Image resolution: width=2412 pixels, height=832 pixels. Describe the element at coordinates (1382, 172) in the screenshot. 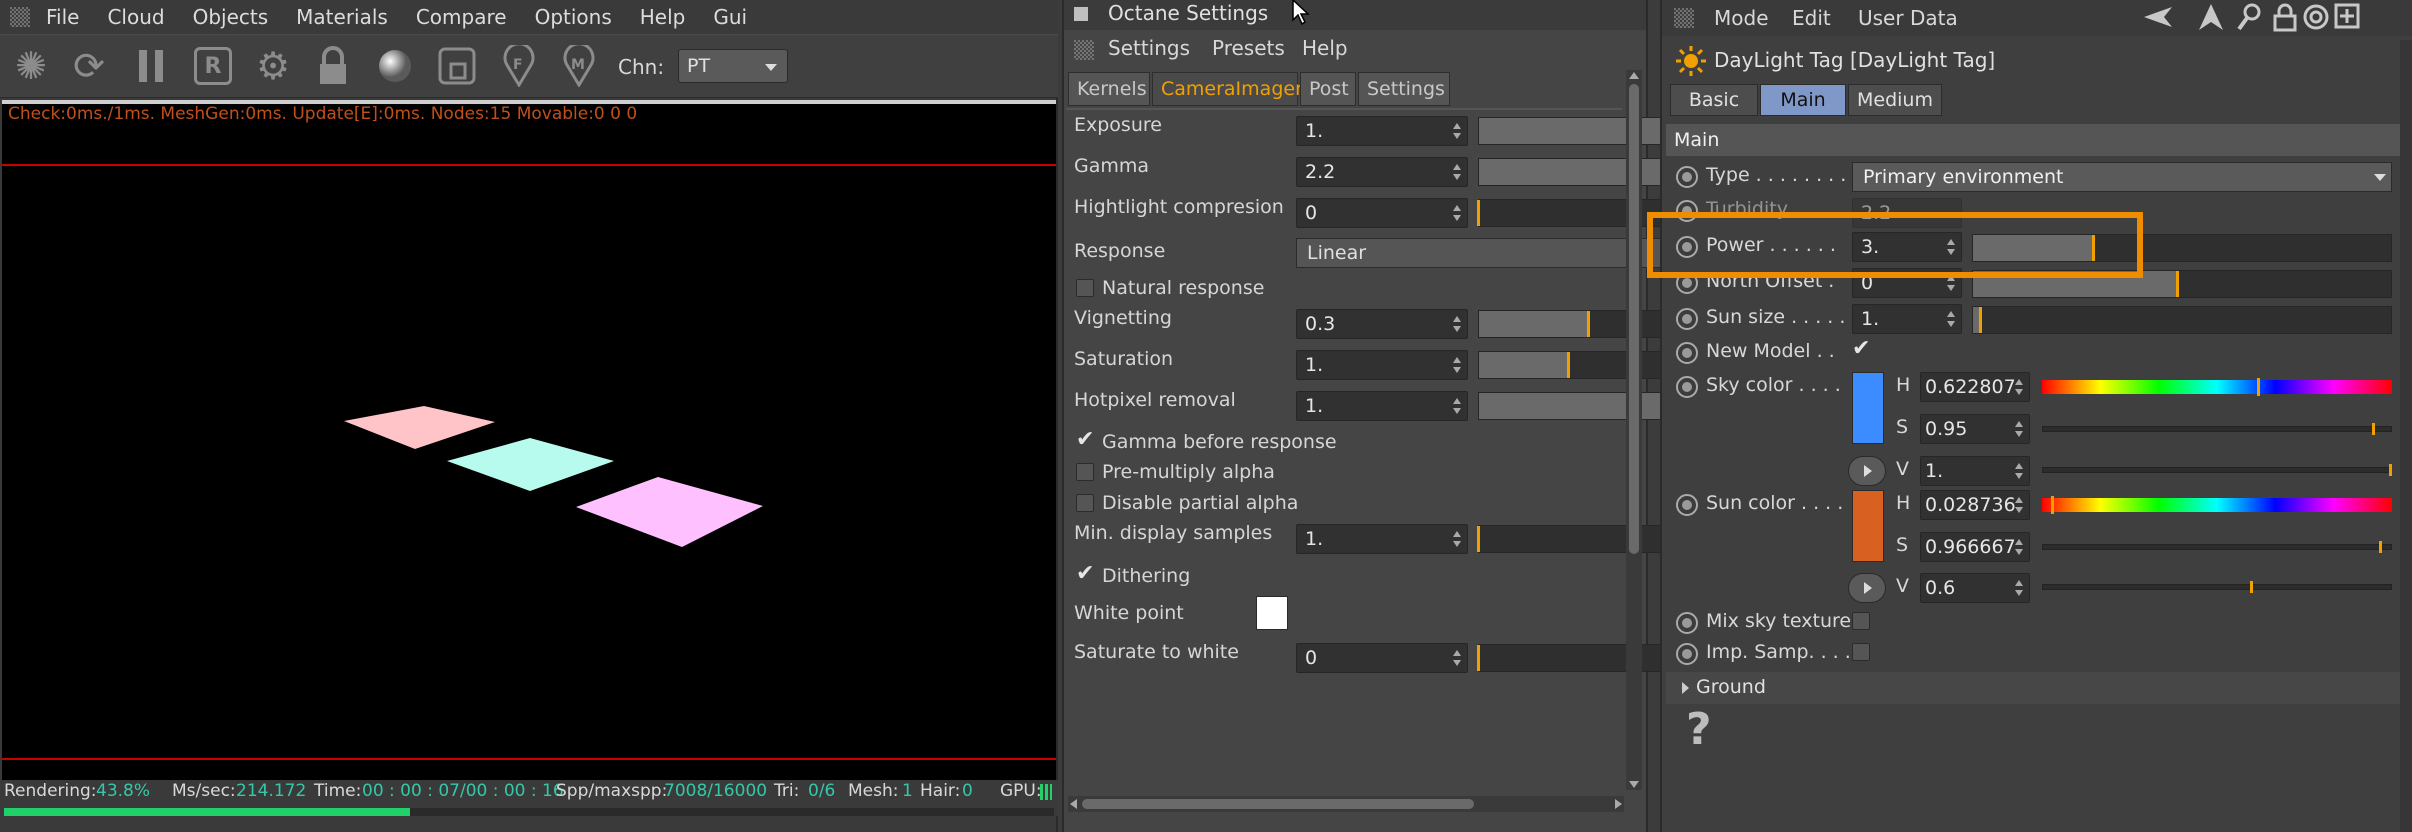

I see `gamma-field: 2.2` at that location.